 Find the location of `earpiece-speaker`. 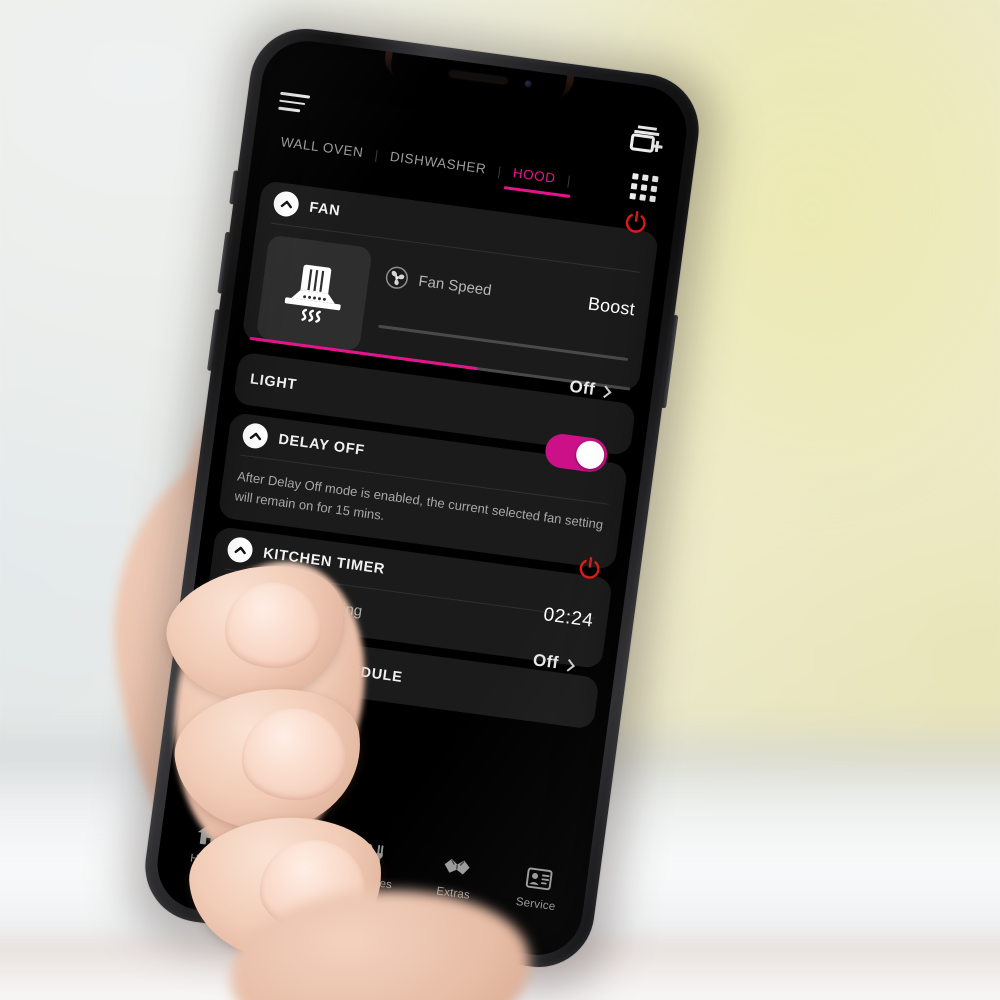

earpiece-speaker is located at coordinates (478, 77).